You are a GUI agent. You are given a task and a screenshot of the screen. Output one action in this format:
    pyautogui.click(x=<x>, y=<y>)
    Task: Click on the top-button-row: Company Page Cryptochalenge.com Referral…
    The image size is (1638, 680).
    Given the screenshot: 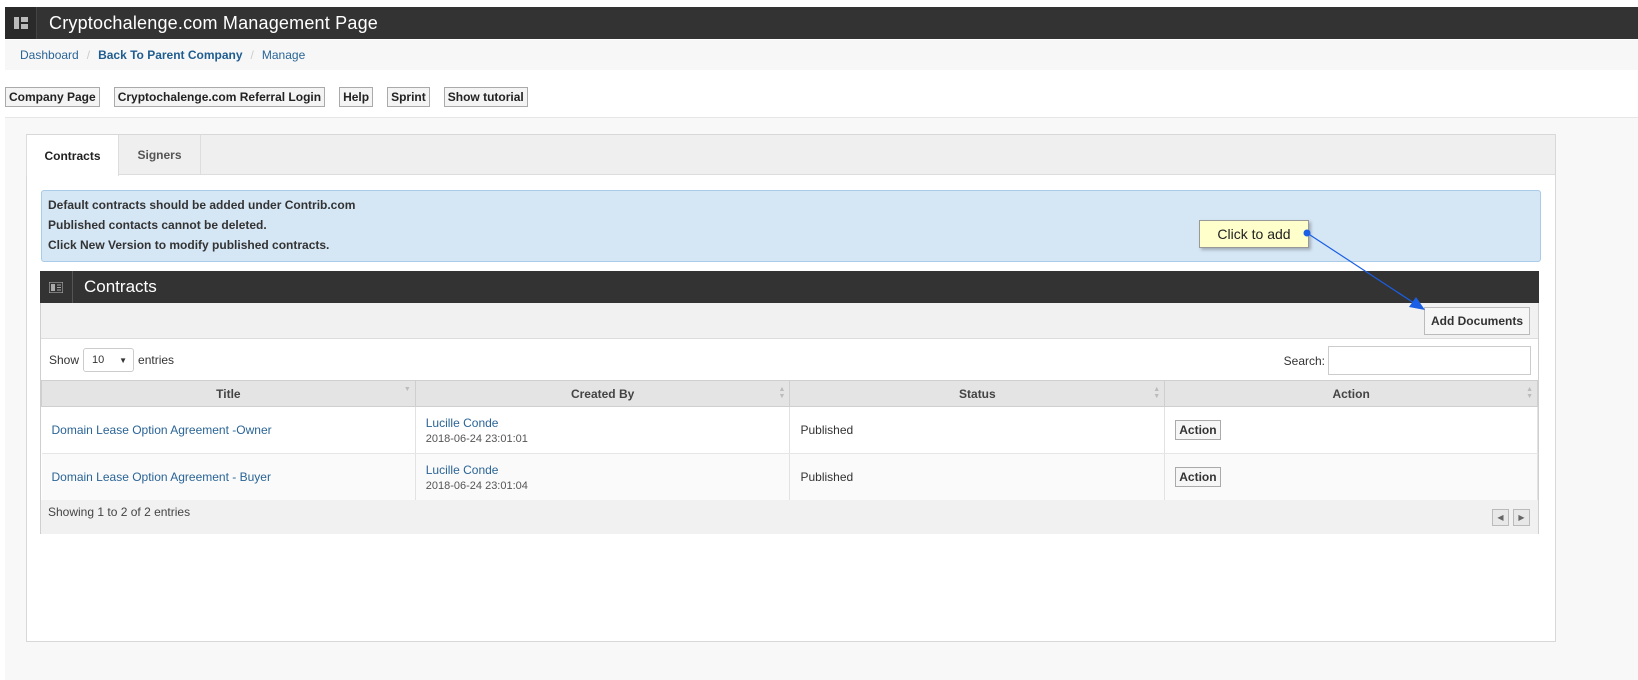 What is the action you would take?
    pyautogui.click(x=273, y=97)
    